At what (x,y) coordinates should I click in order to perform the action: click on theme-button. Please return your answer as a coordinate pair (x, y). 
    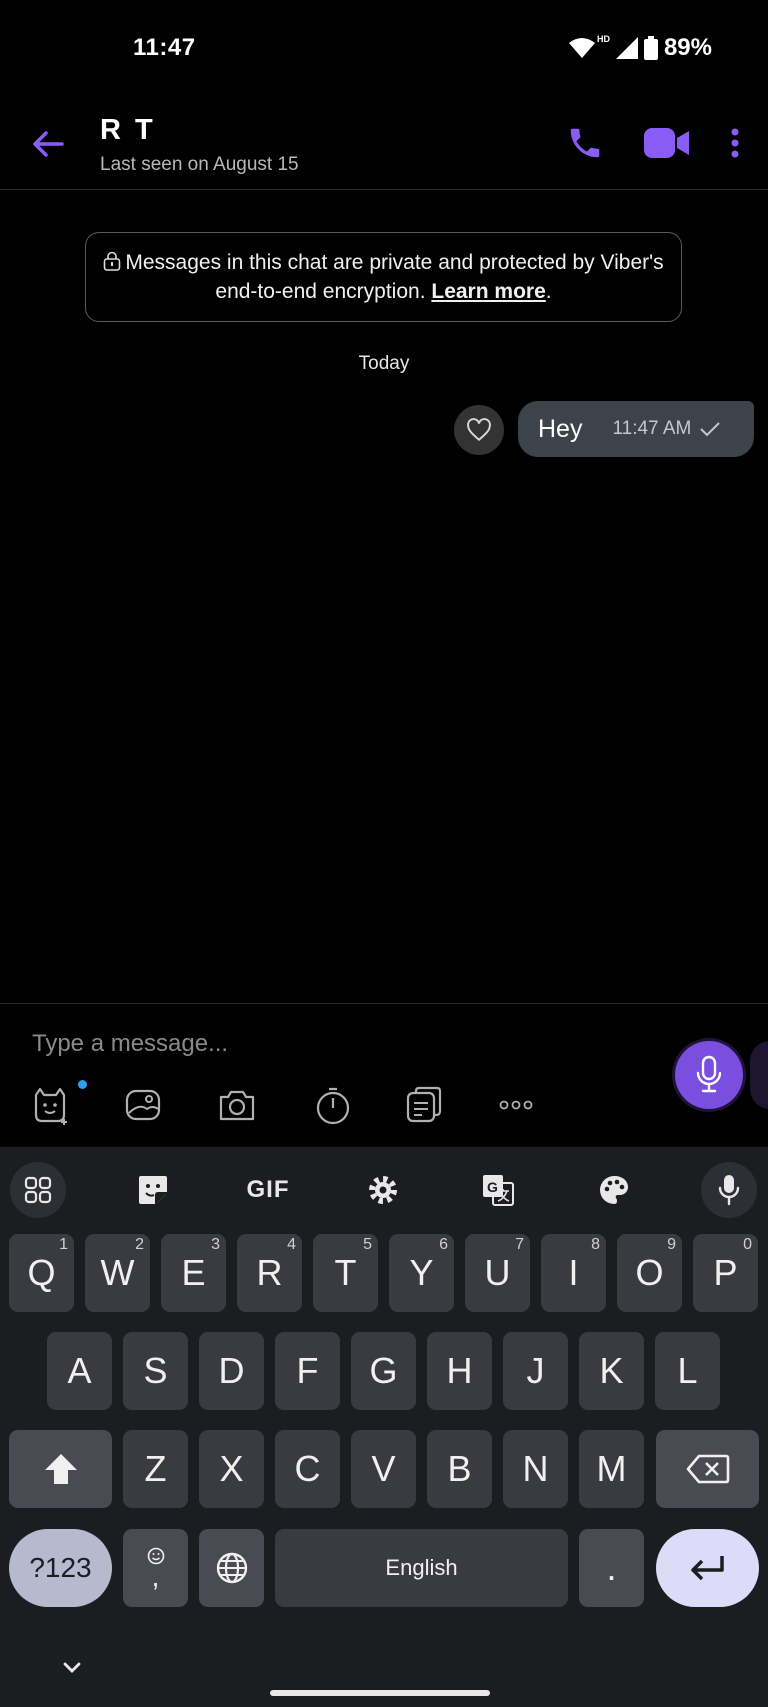
    Looking at the image, I should click on (614, 1190).